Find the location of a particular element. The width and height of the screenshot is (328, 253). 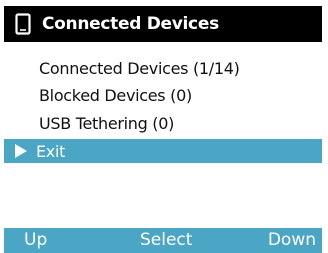

menu-item-label: USB Tethering (0) is located at coordinates (107, 123).